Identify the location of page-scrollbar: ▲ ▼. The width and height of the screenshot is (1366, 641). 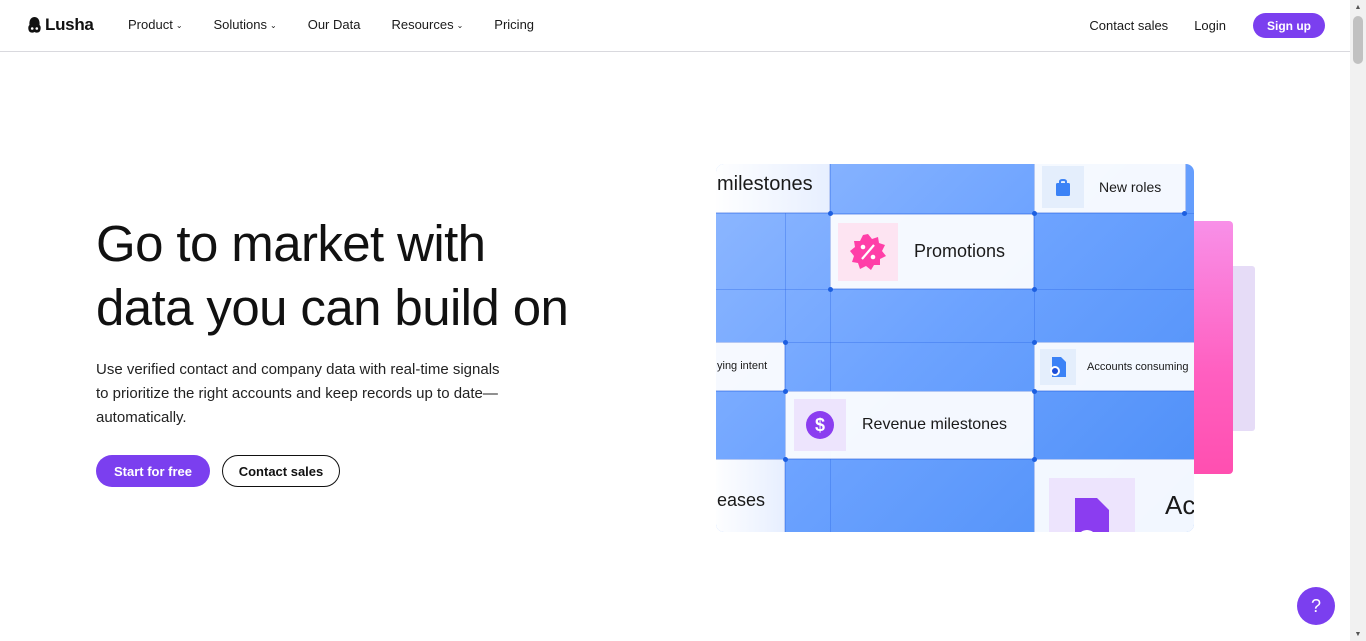
(1358, 320).